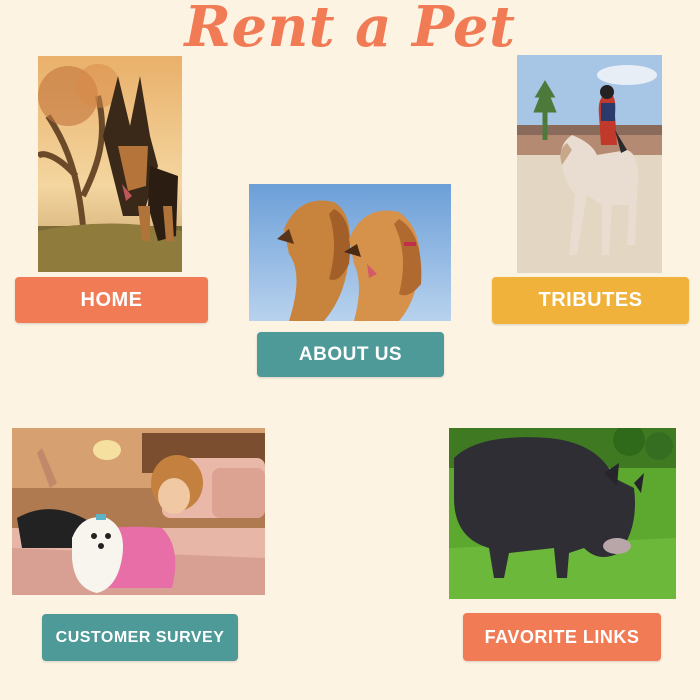 This screenshot has width=700, height=700. What do you see at coordinates (111, 300) in the screenshot?
I see `home-button: HOME` at bounding box center [111, 300].